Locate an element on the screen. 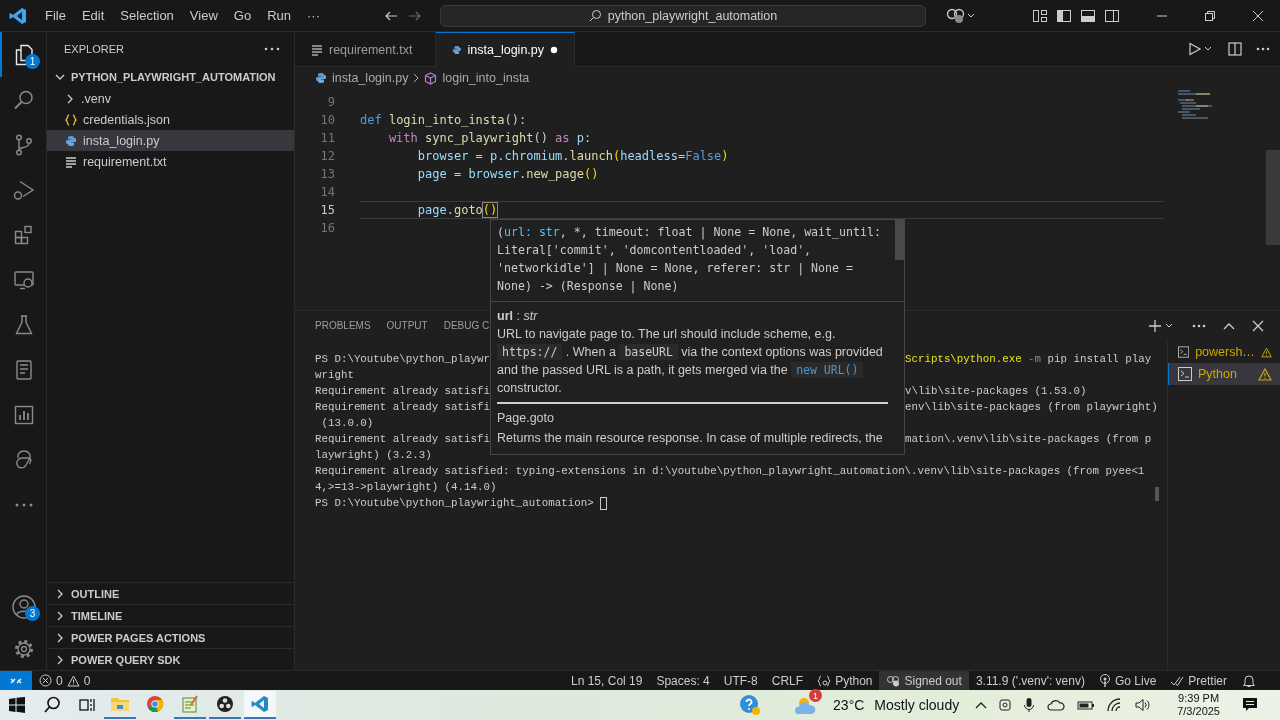 This screenshot has width=1280, height=720. terminal-item: Python is located at coordinates (1224, 374).